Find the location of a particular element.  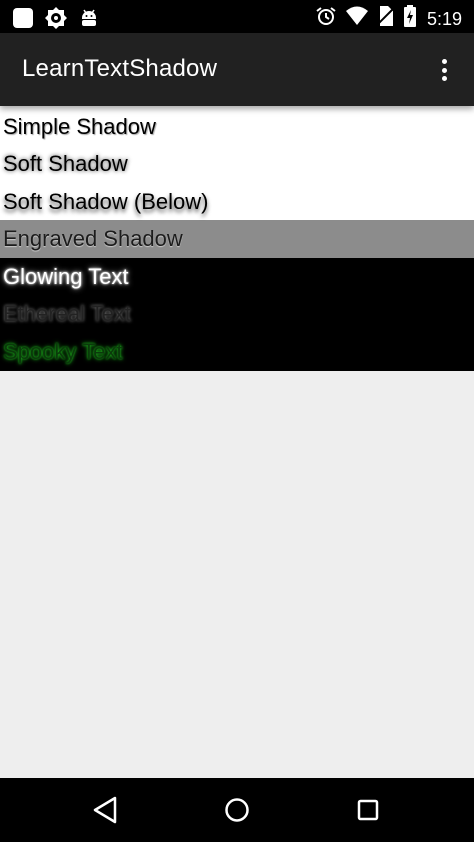

status-time: 5:19 is located at coordinates (444, 18).